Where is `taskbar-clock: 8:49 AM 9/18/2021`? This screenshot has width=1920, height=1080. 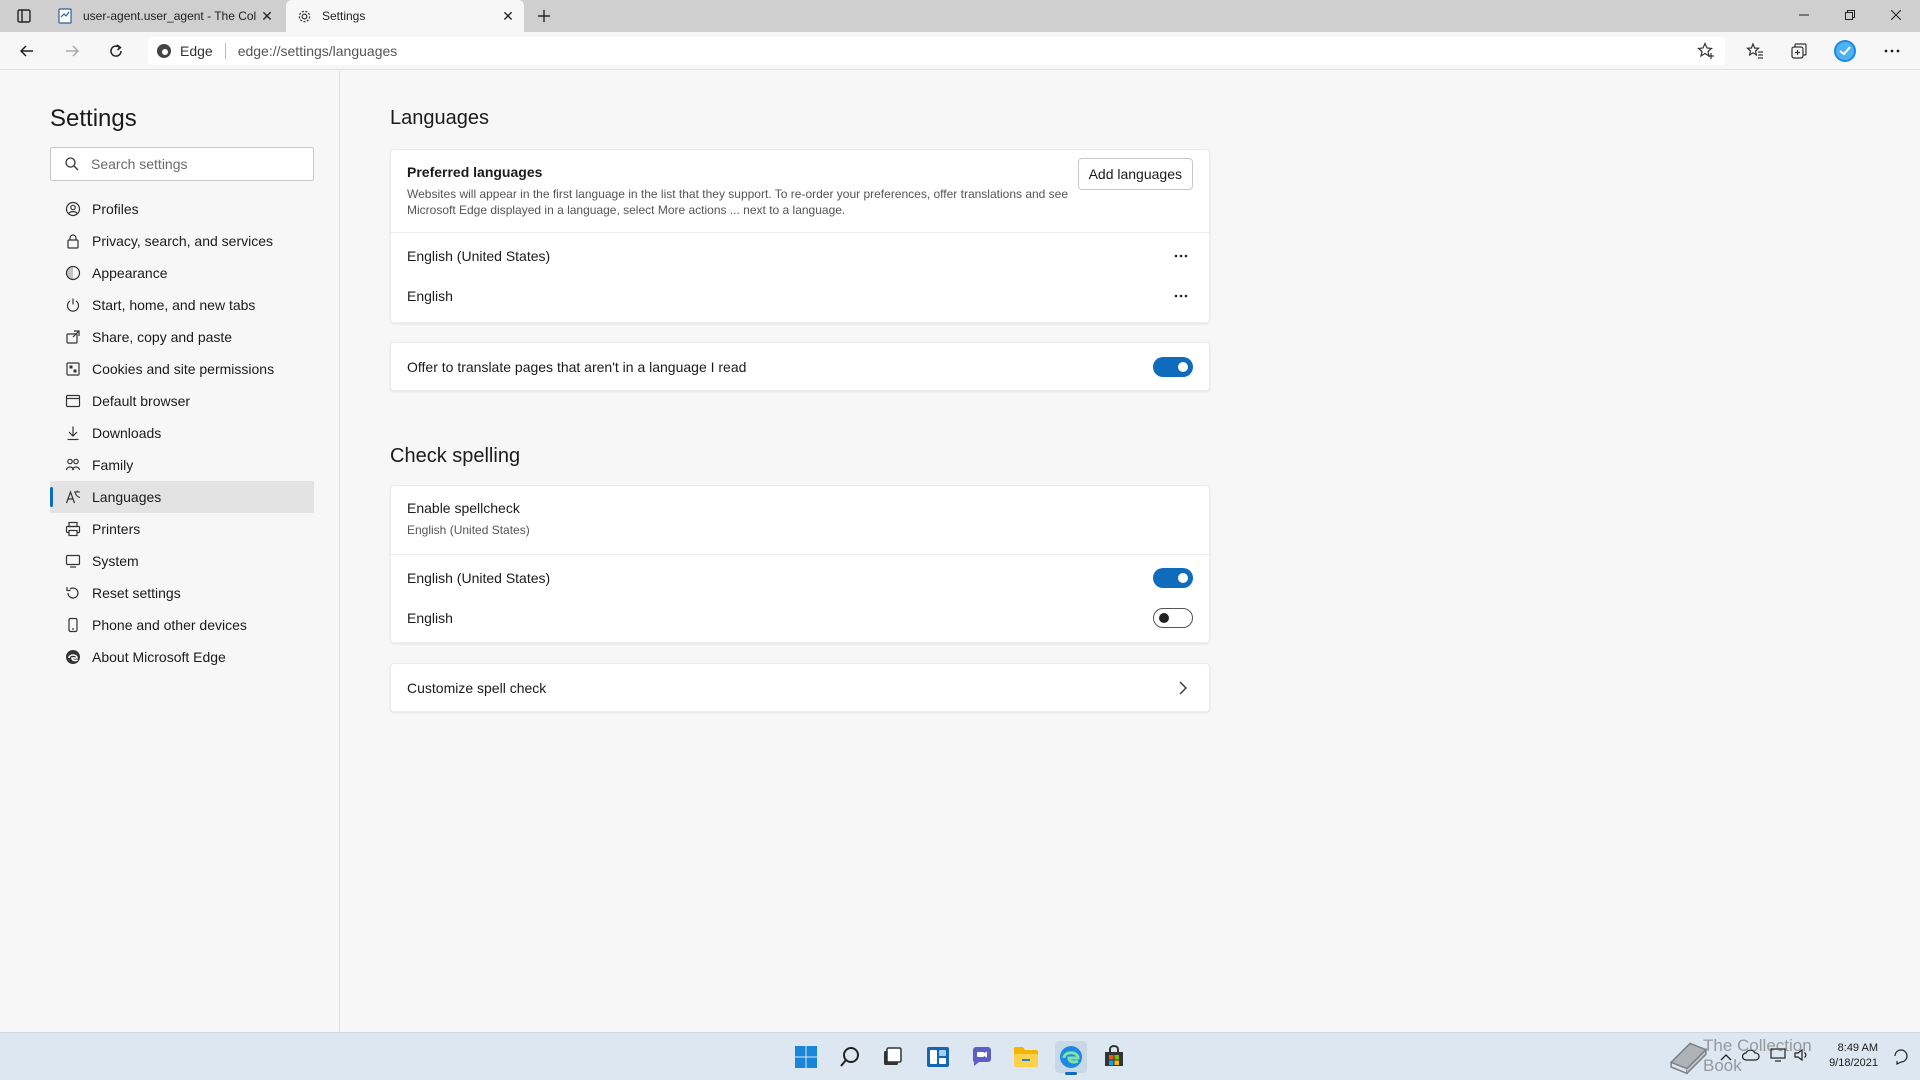 taskbar-clock: 8:49 AM 9/18/2021 is located at coordinates (1853, 1056).